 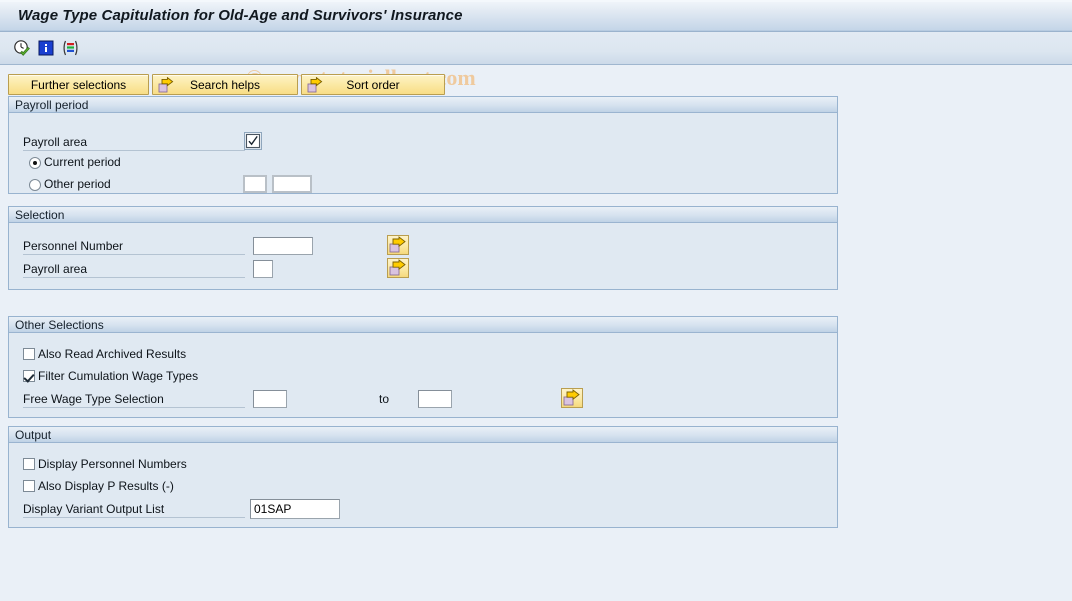 What do you see at coordinates (263, 269) in the screenshot?
I see `selection-payroll-area-input` at bounding box center [263, 269].